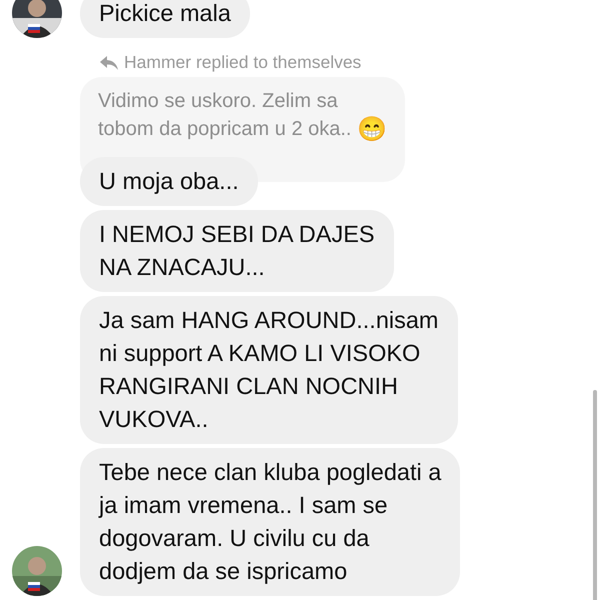  What do you see at coordinates (109, 63) in the screenshot?
I see `reply-icon` at bounding box center [109, 63].